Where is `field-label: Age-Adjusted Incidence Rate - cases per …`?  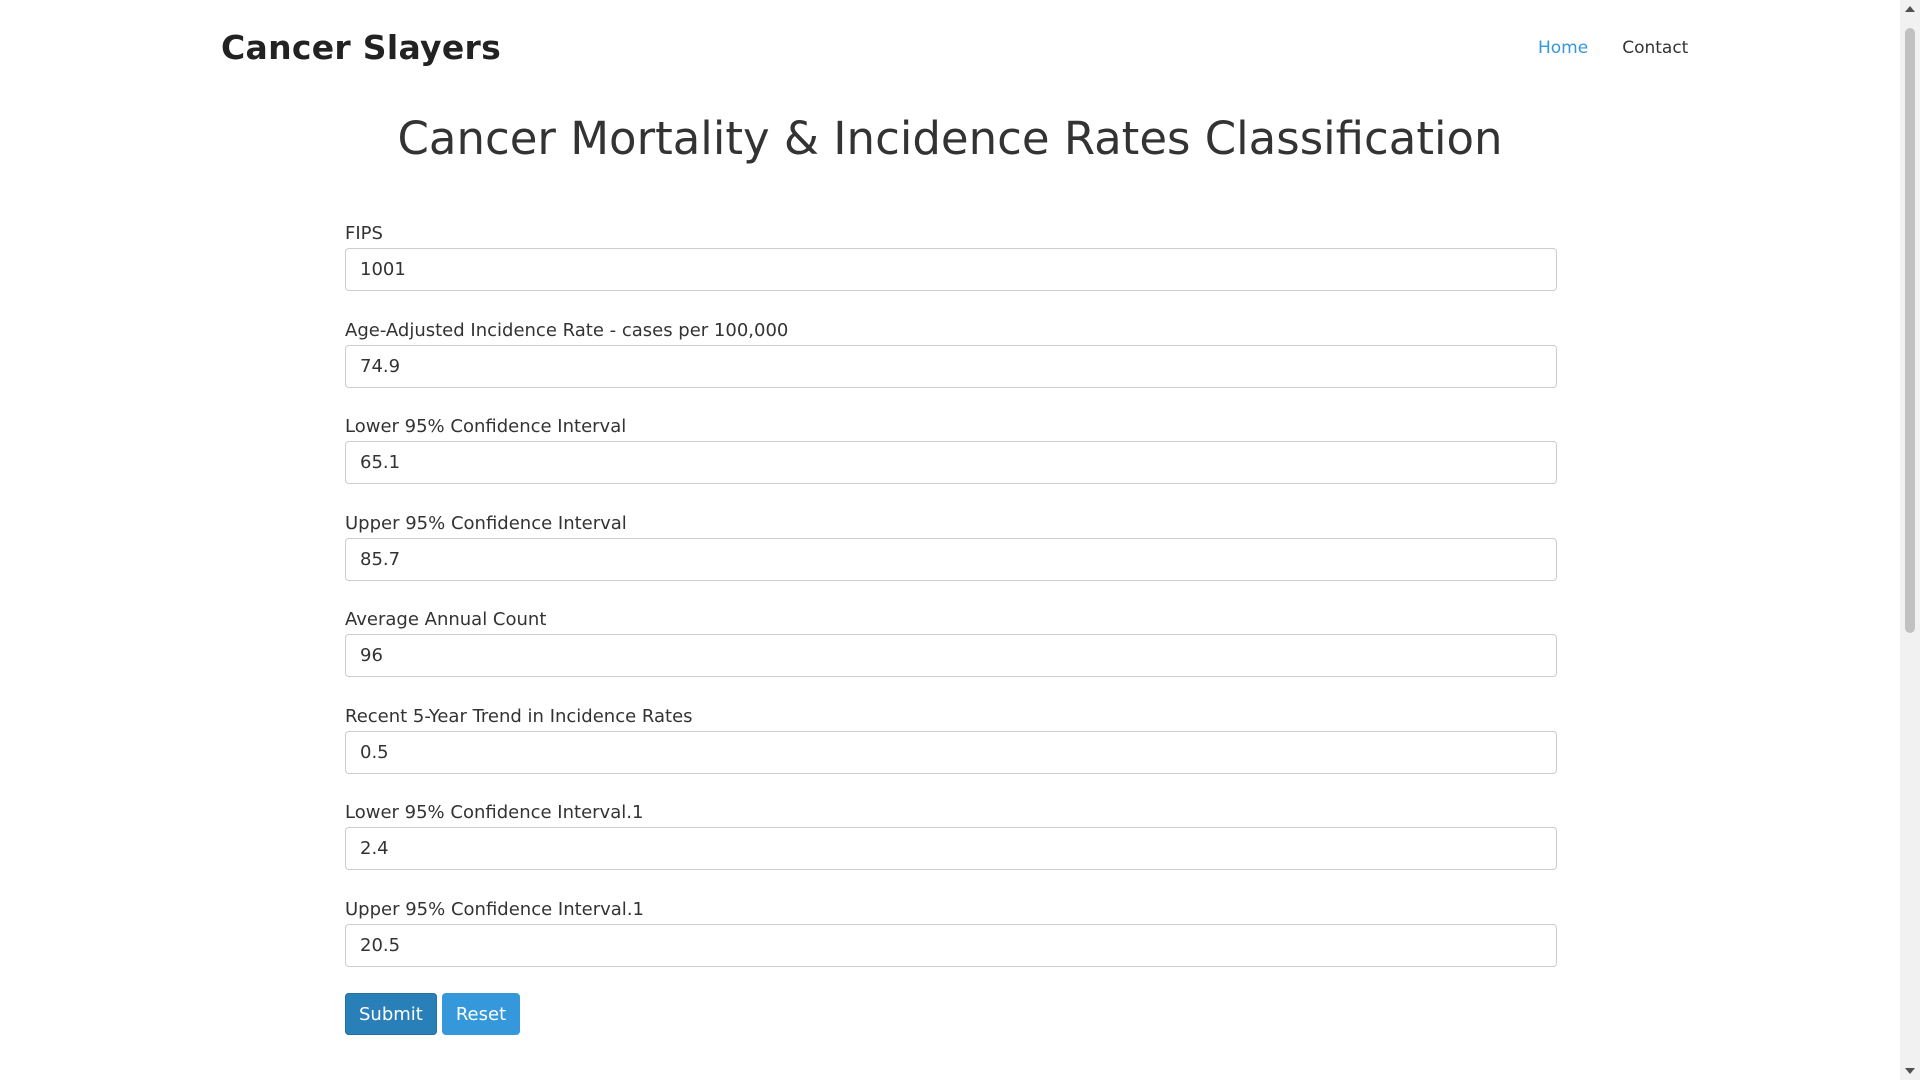 field-label: Age-Adjusted Incidence Rate - cases per … is located at coordinates (567, 330).